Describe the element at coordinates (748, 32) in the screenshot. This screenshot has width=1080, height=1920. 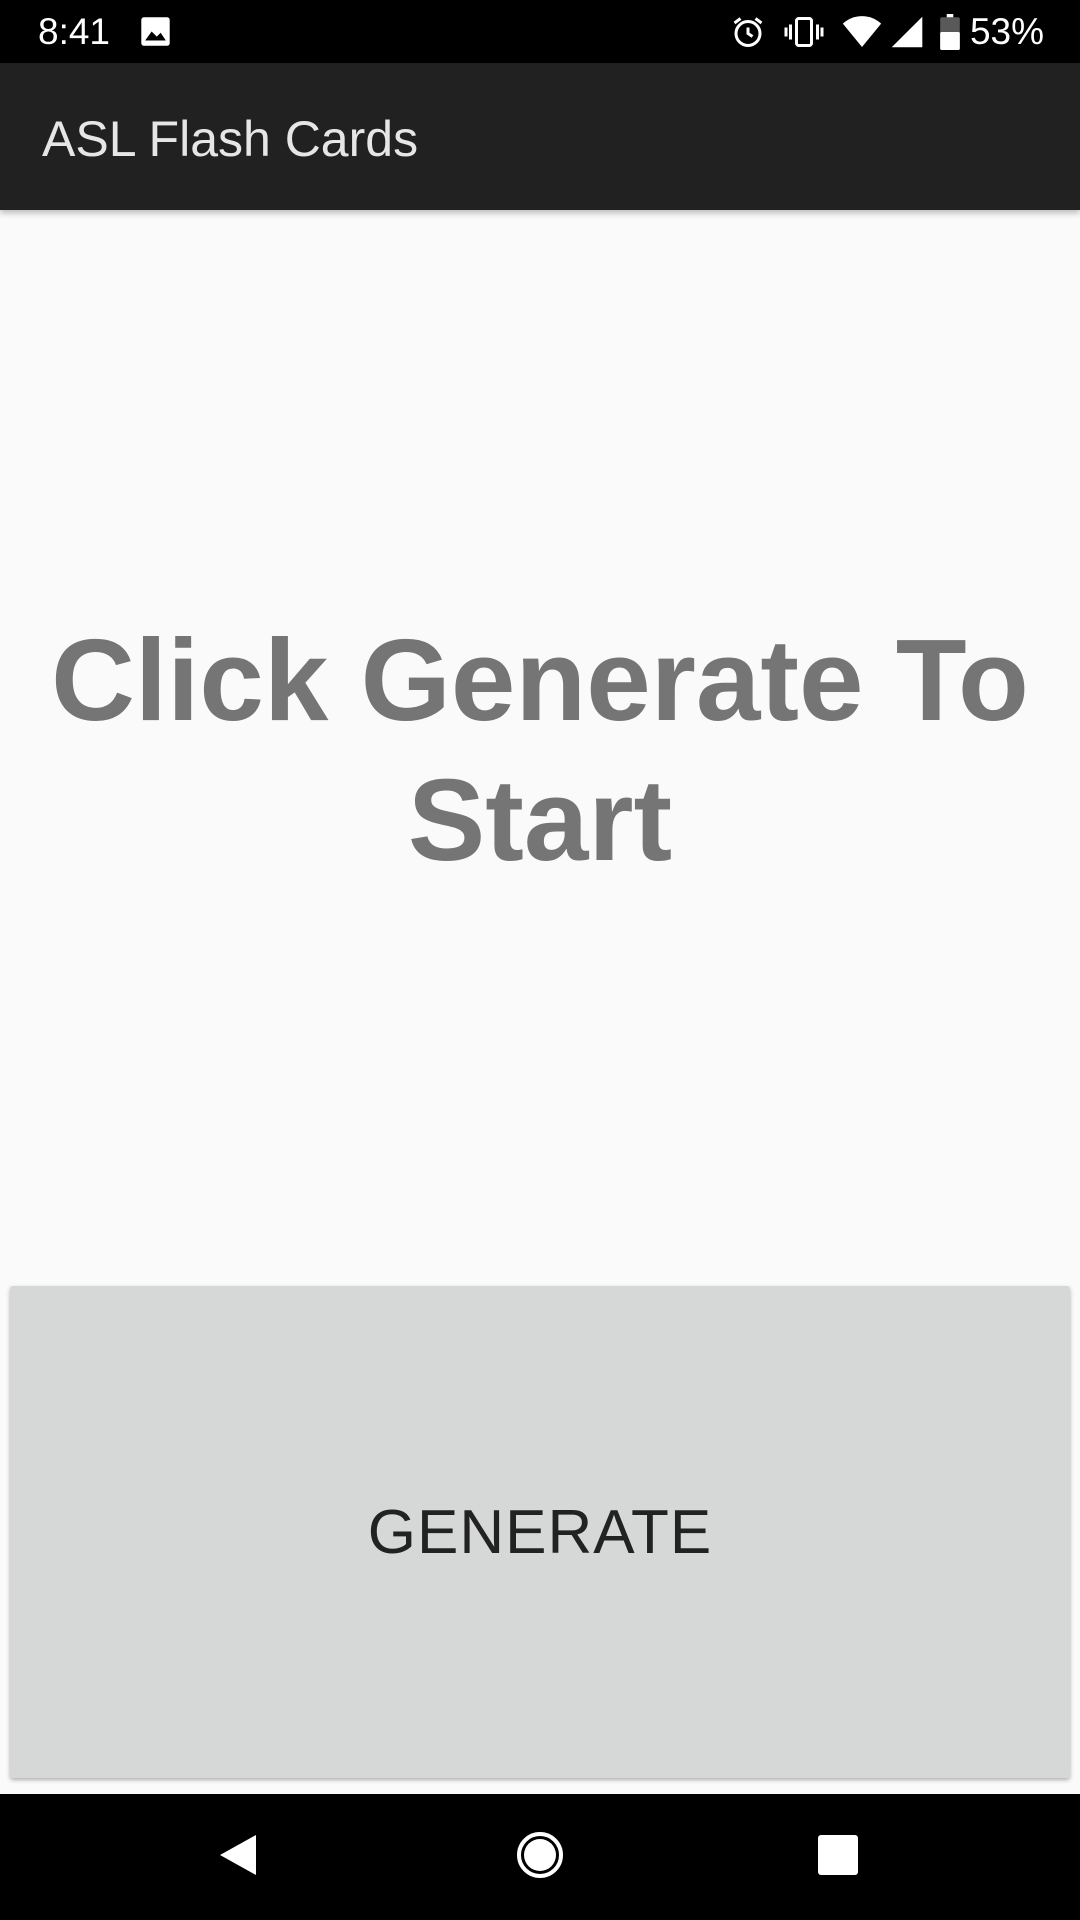
I see `alarm-icon` at that location.